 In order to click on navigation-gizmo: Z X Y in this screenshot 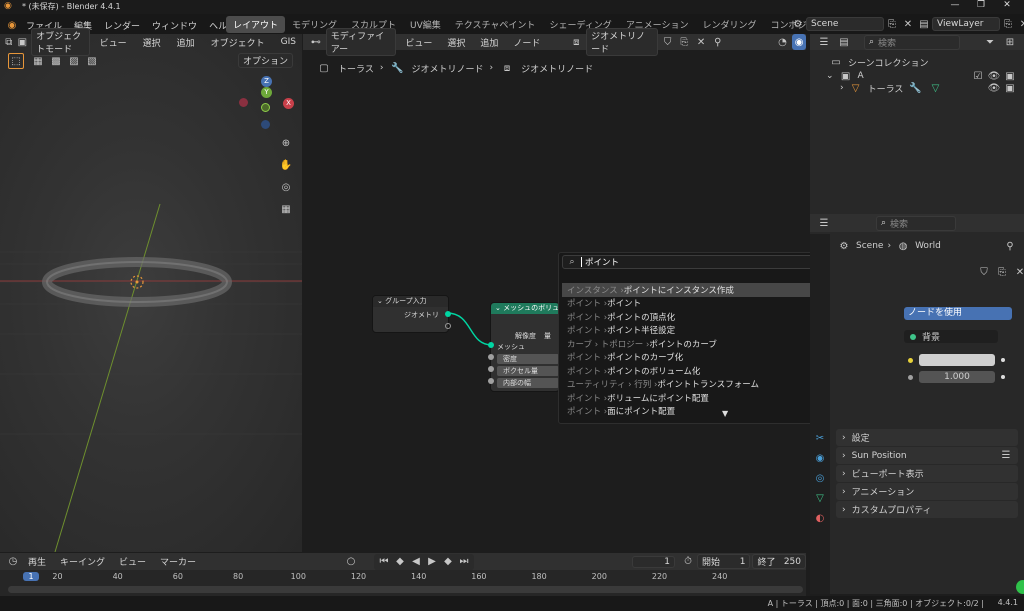, I will do `click(268, 104)`.